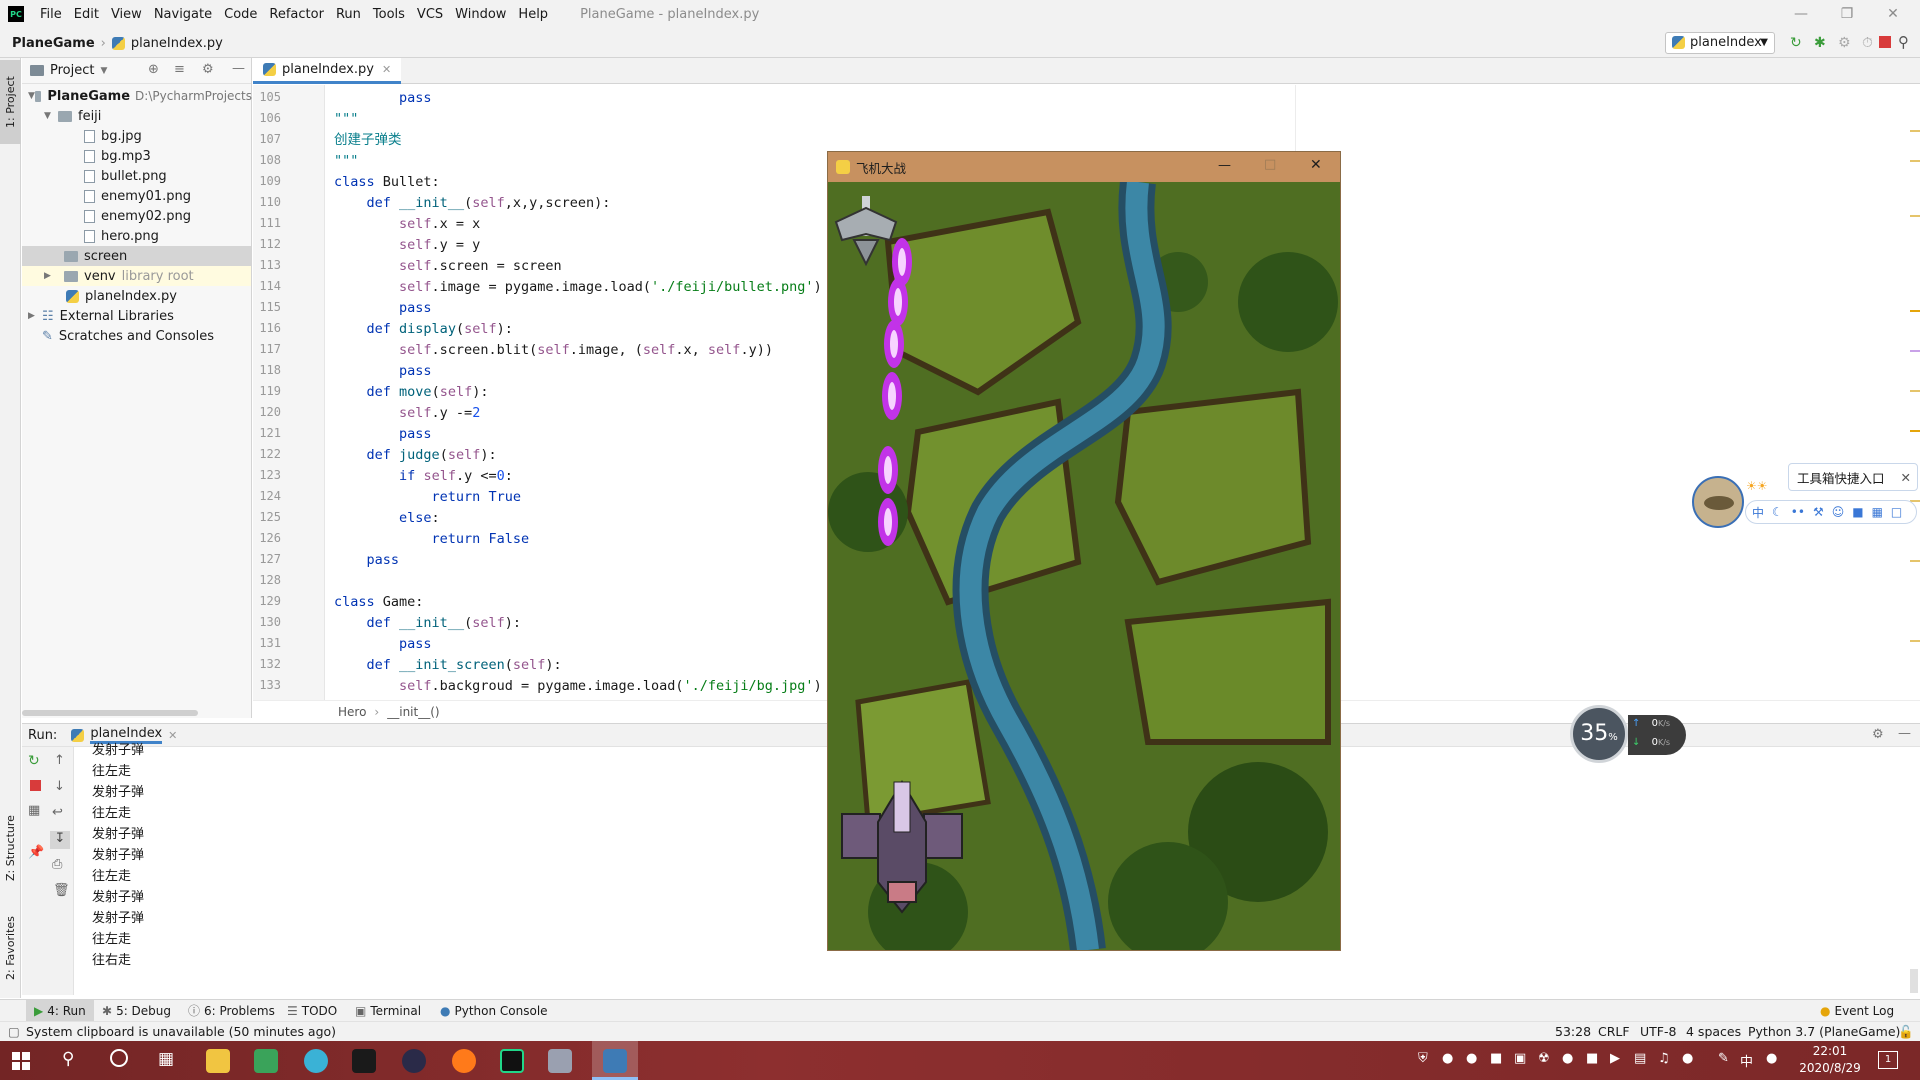  What do you see at coordinates (140, 96) in the screenshot?
I see `tree-root: ▼ PlaneGame D:\PycharmProjects` at bounding box center [140, 96].